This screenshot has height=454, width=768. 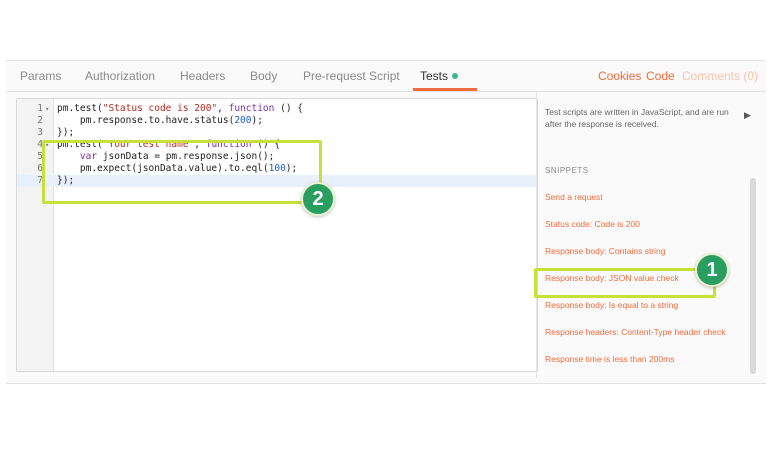 What do you see at coordinates (40, 108) in the screenshot?
I see `line-number: 1` at bounding box center [40, 108].